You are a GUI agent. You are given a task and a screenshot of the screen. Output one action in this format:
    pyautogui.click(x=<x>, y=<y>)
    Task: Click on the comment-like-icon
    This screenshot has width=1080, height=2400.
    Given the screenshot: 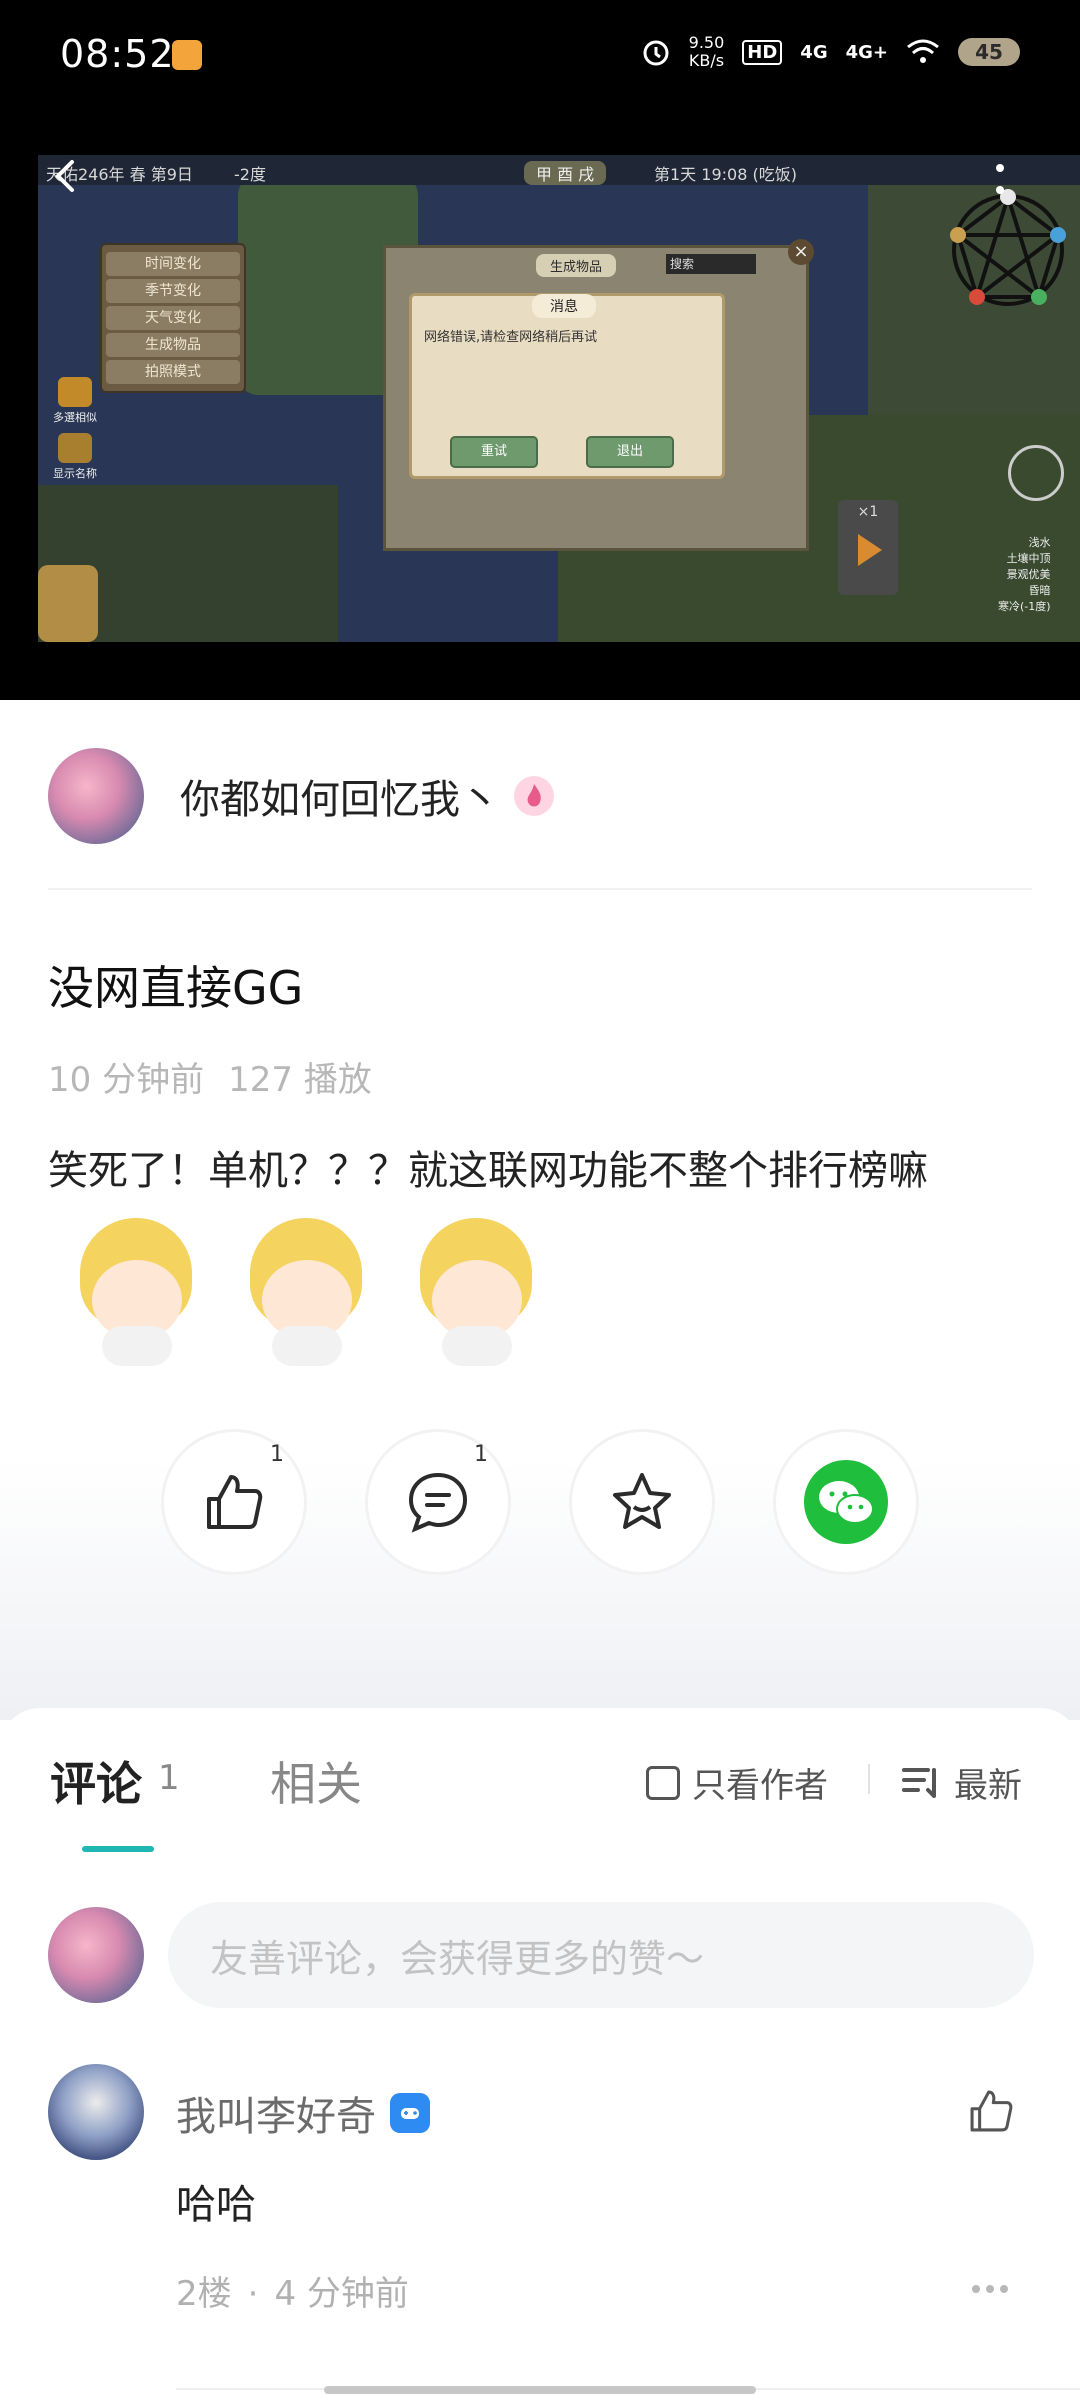 What is the action you would take?
    pyautogui.click(x=991, y=2111)
    